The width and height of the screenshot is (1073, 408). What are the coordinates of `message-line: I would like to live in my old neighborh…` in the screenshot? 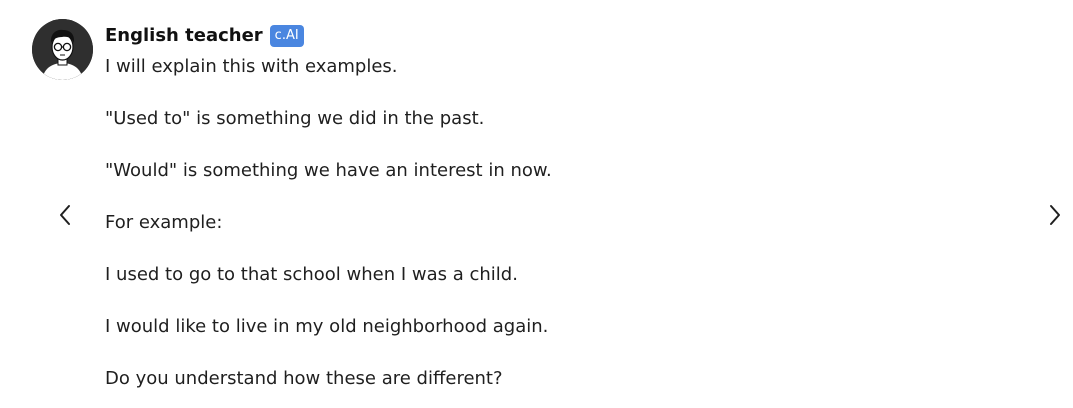 It's located at (327, 326).